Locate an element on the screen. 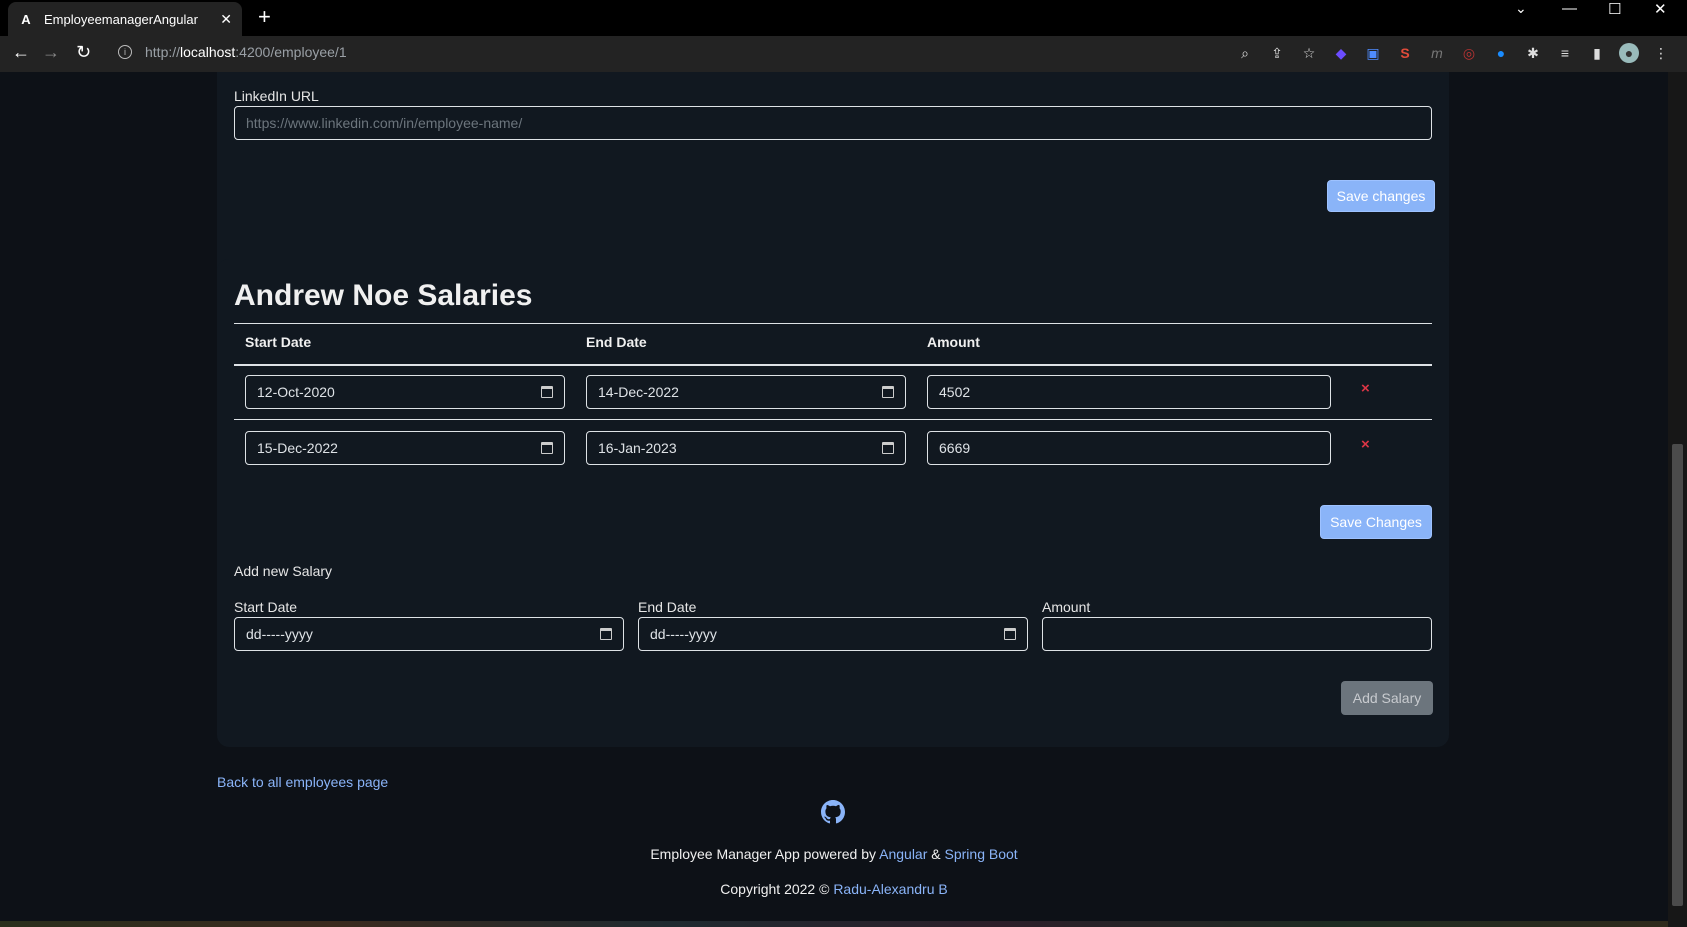 The height and width of the screenshot is (927, 1687). row2-start-date-input: 15-Dec-2022 is located at coordinates (405, 448).